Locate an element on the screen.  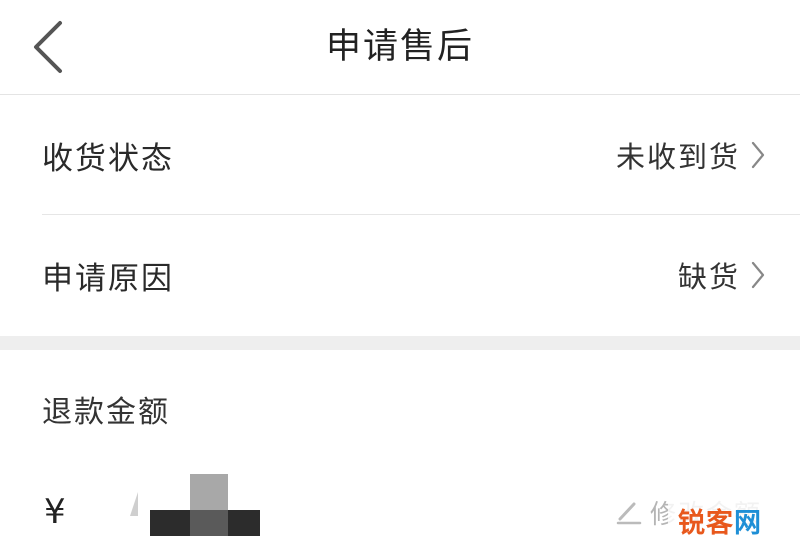
obscured-amount is located at coordinates (195, 505).